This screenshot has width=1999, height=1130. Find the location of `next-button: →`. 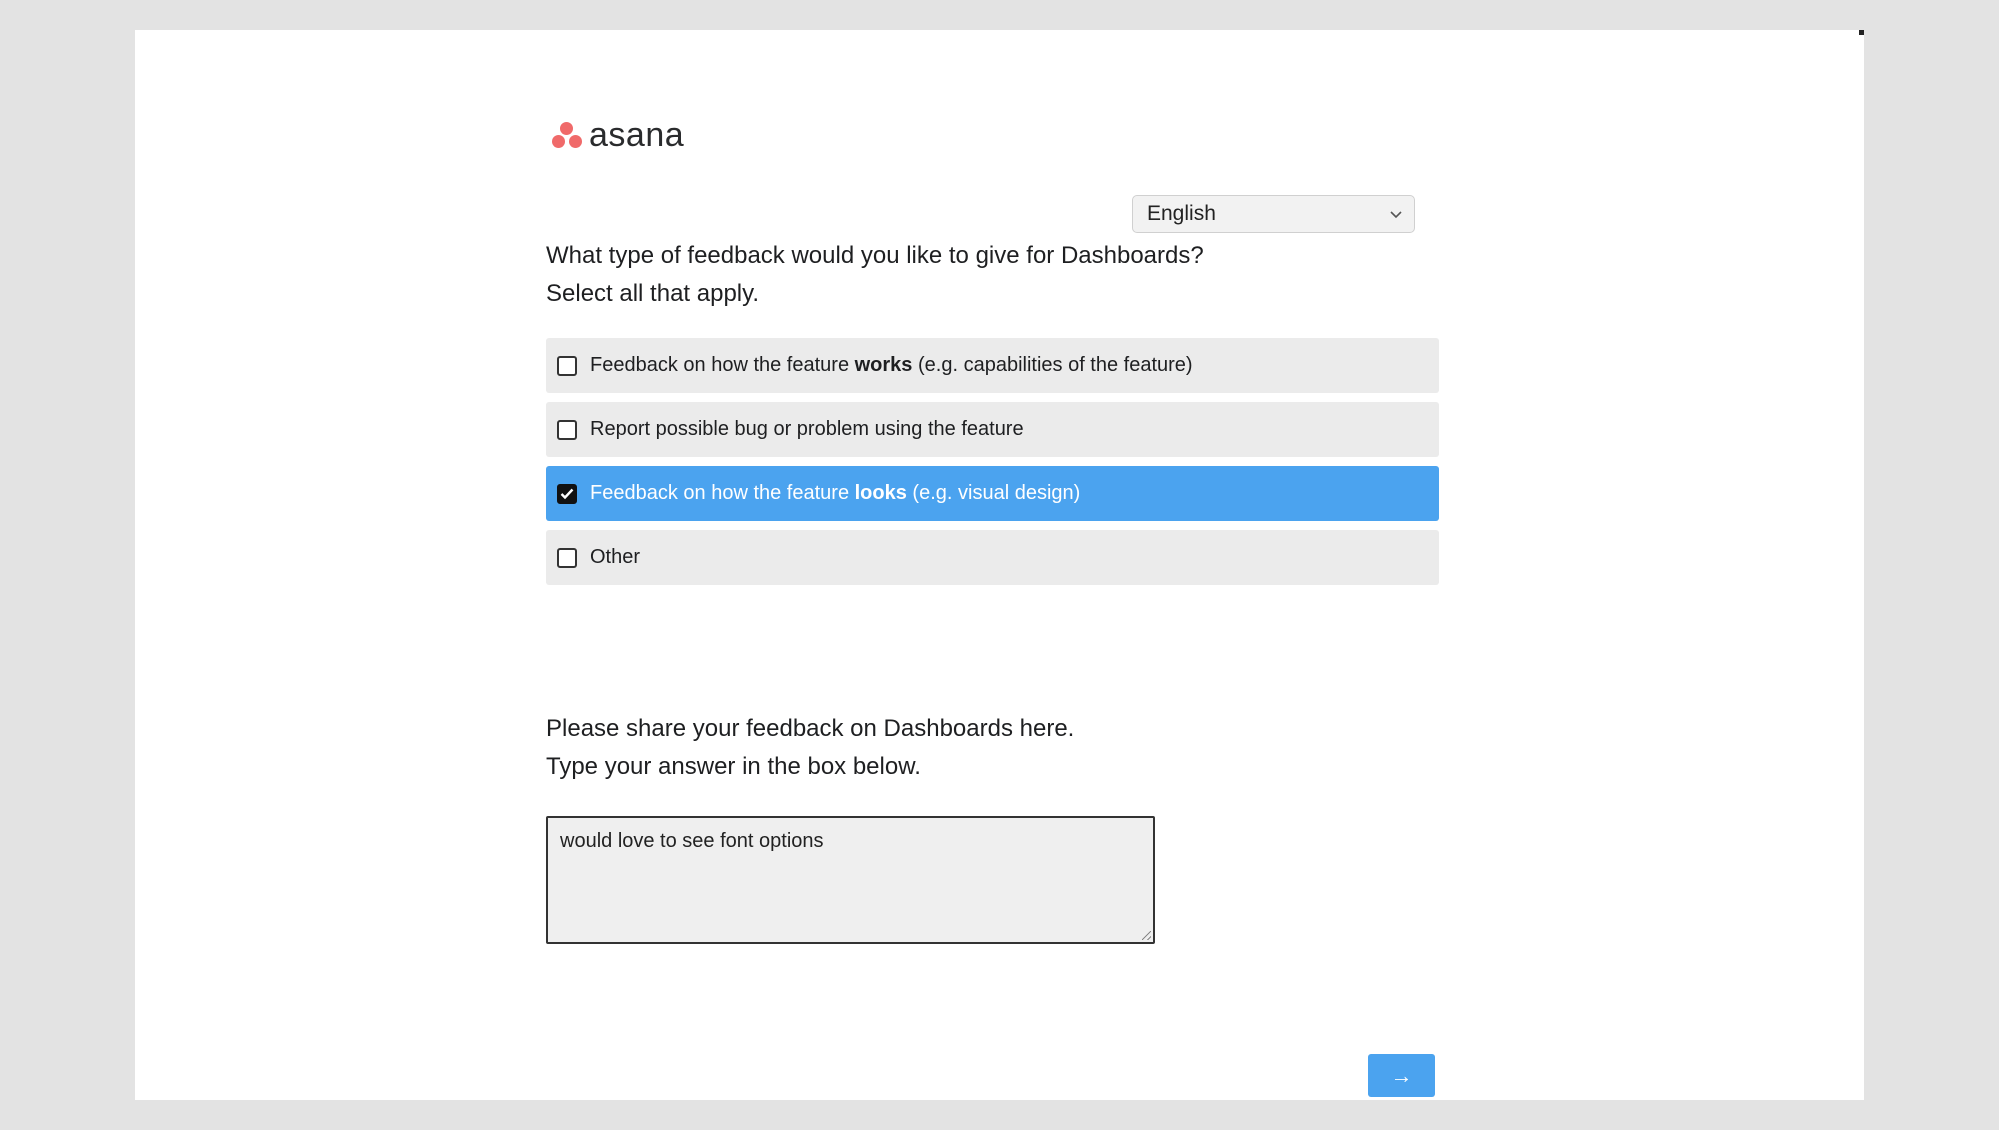

next-button: → is located at coordinates (1401, 1075).